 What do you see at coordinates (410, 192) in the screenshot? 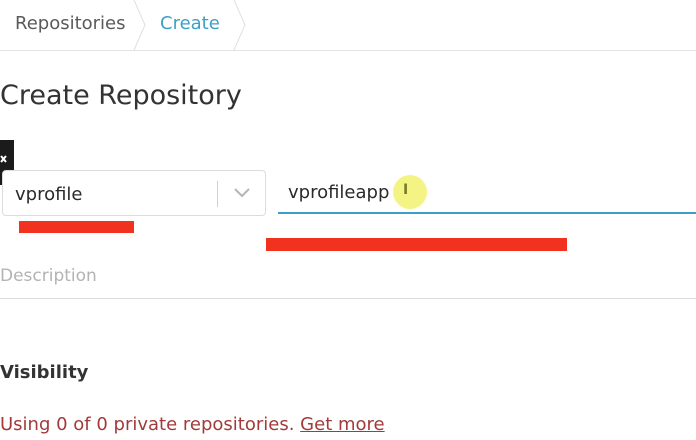
I see `cursor-highlight` at bounding box center [410, 192].